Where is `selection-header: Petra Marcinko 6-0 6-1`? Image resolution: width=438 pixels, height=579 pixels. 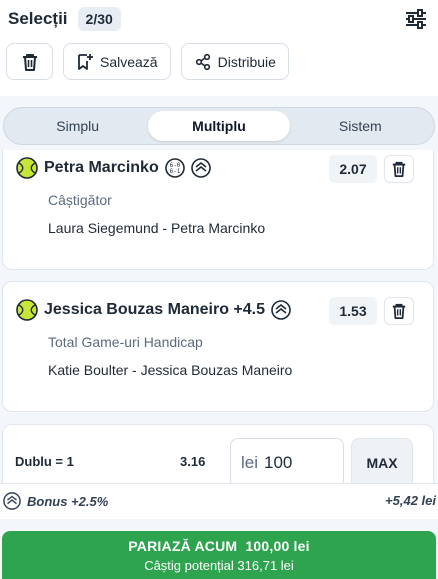
selection-header: Petra Marcinko 6-0 6-1 is located at coordinates (113, 168).